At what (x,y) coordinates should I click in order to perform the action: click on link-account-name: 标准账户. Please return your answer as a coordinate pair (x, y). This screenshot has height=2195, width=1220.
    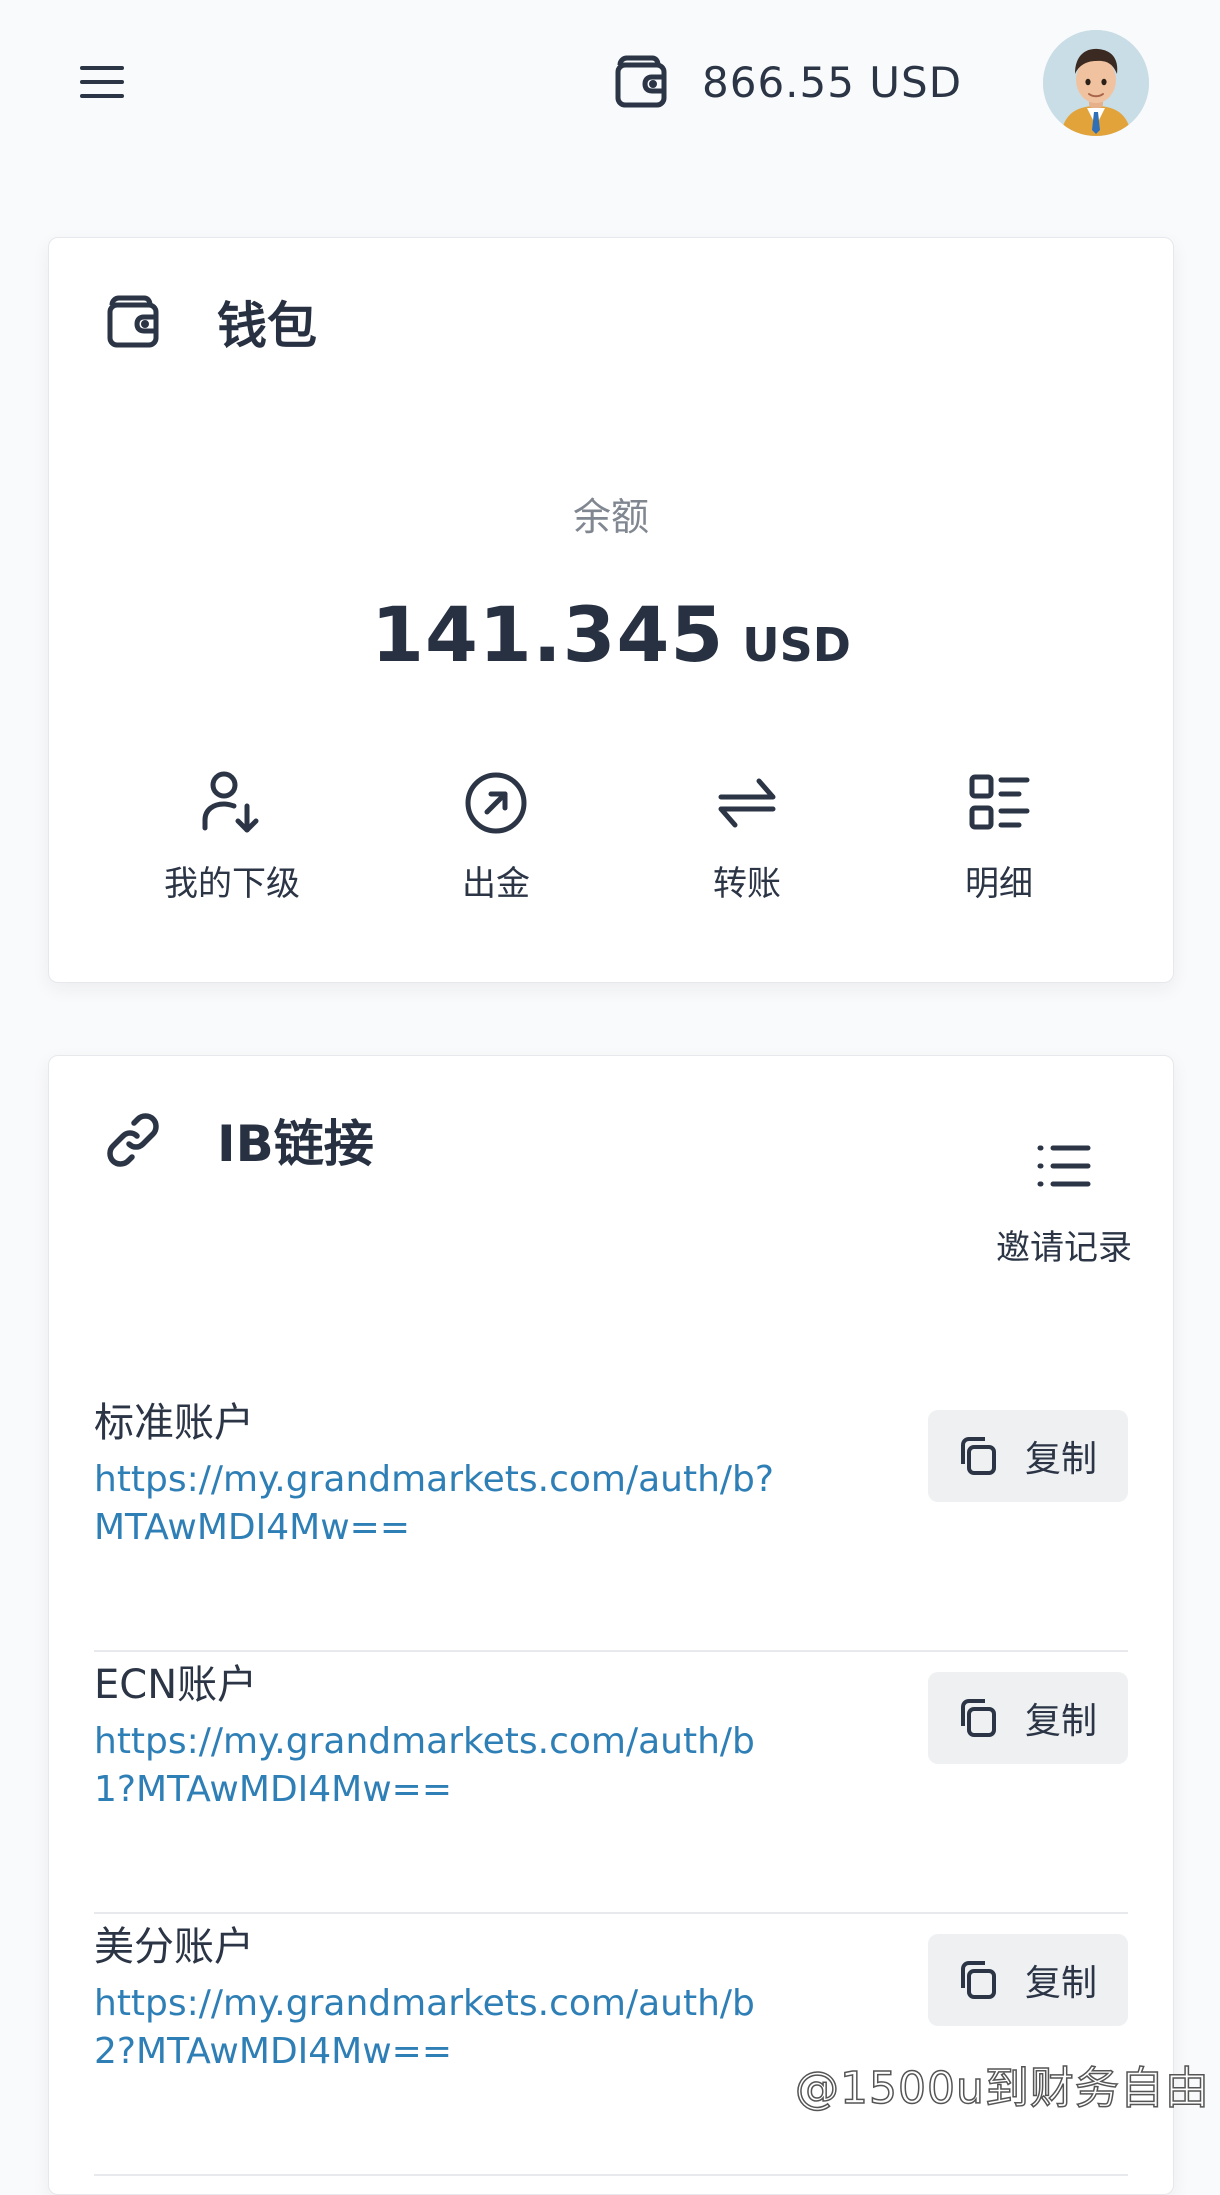
    Looking at the image, I should click on (174, 1423).